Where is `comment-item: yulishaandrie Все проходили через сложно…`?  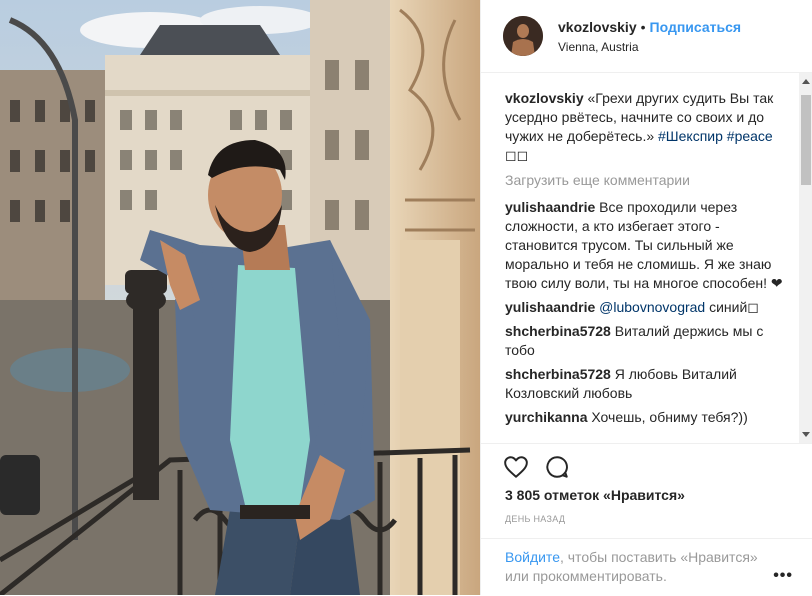
comment-item: yulishaandrie Все проходили через сложно… is located at coordinates (649, 245).